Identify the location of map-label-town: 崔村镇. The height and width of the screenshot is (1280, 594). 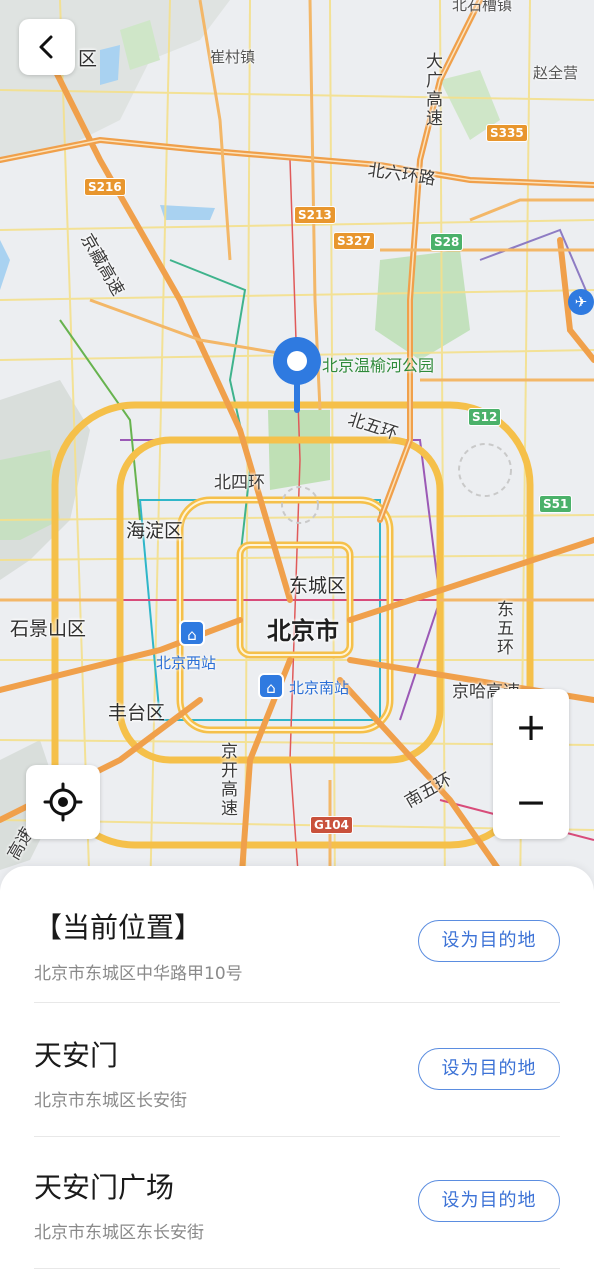
(233, 57).